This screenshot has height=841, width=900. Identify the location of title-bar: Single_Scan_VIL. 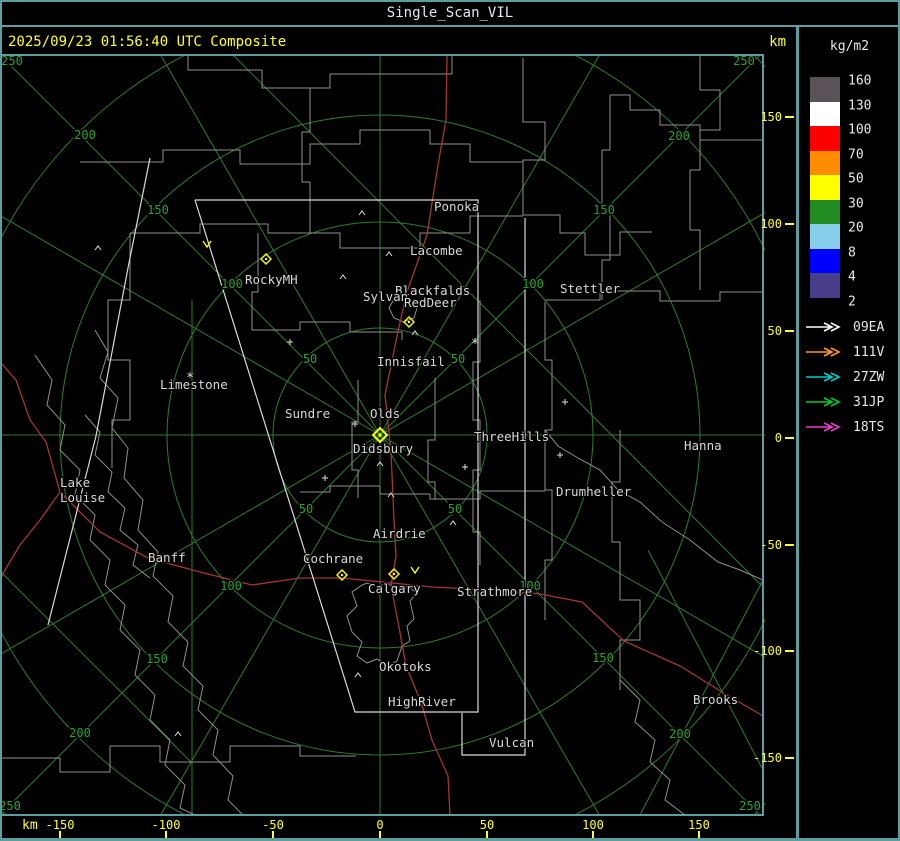
(450, 13).